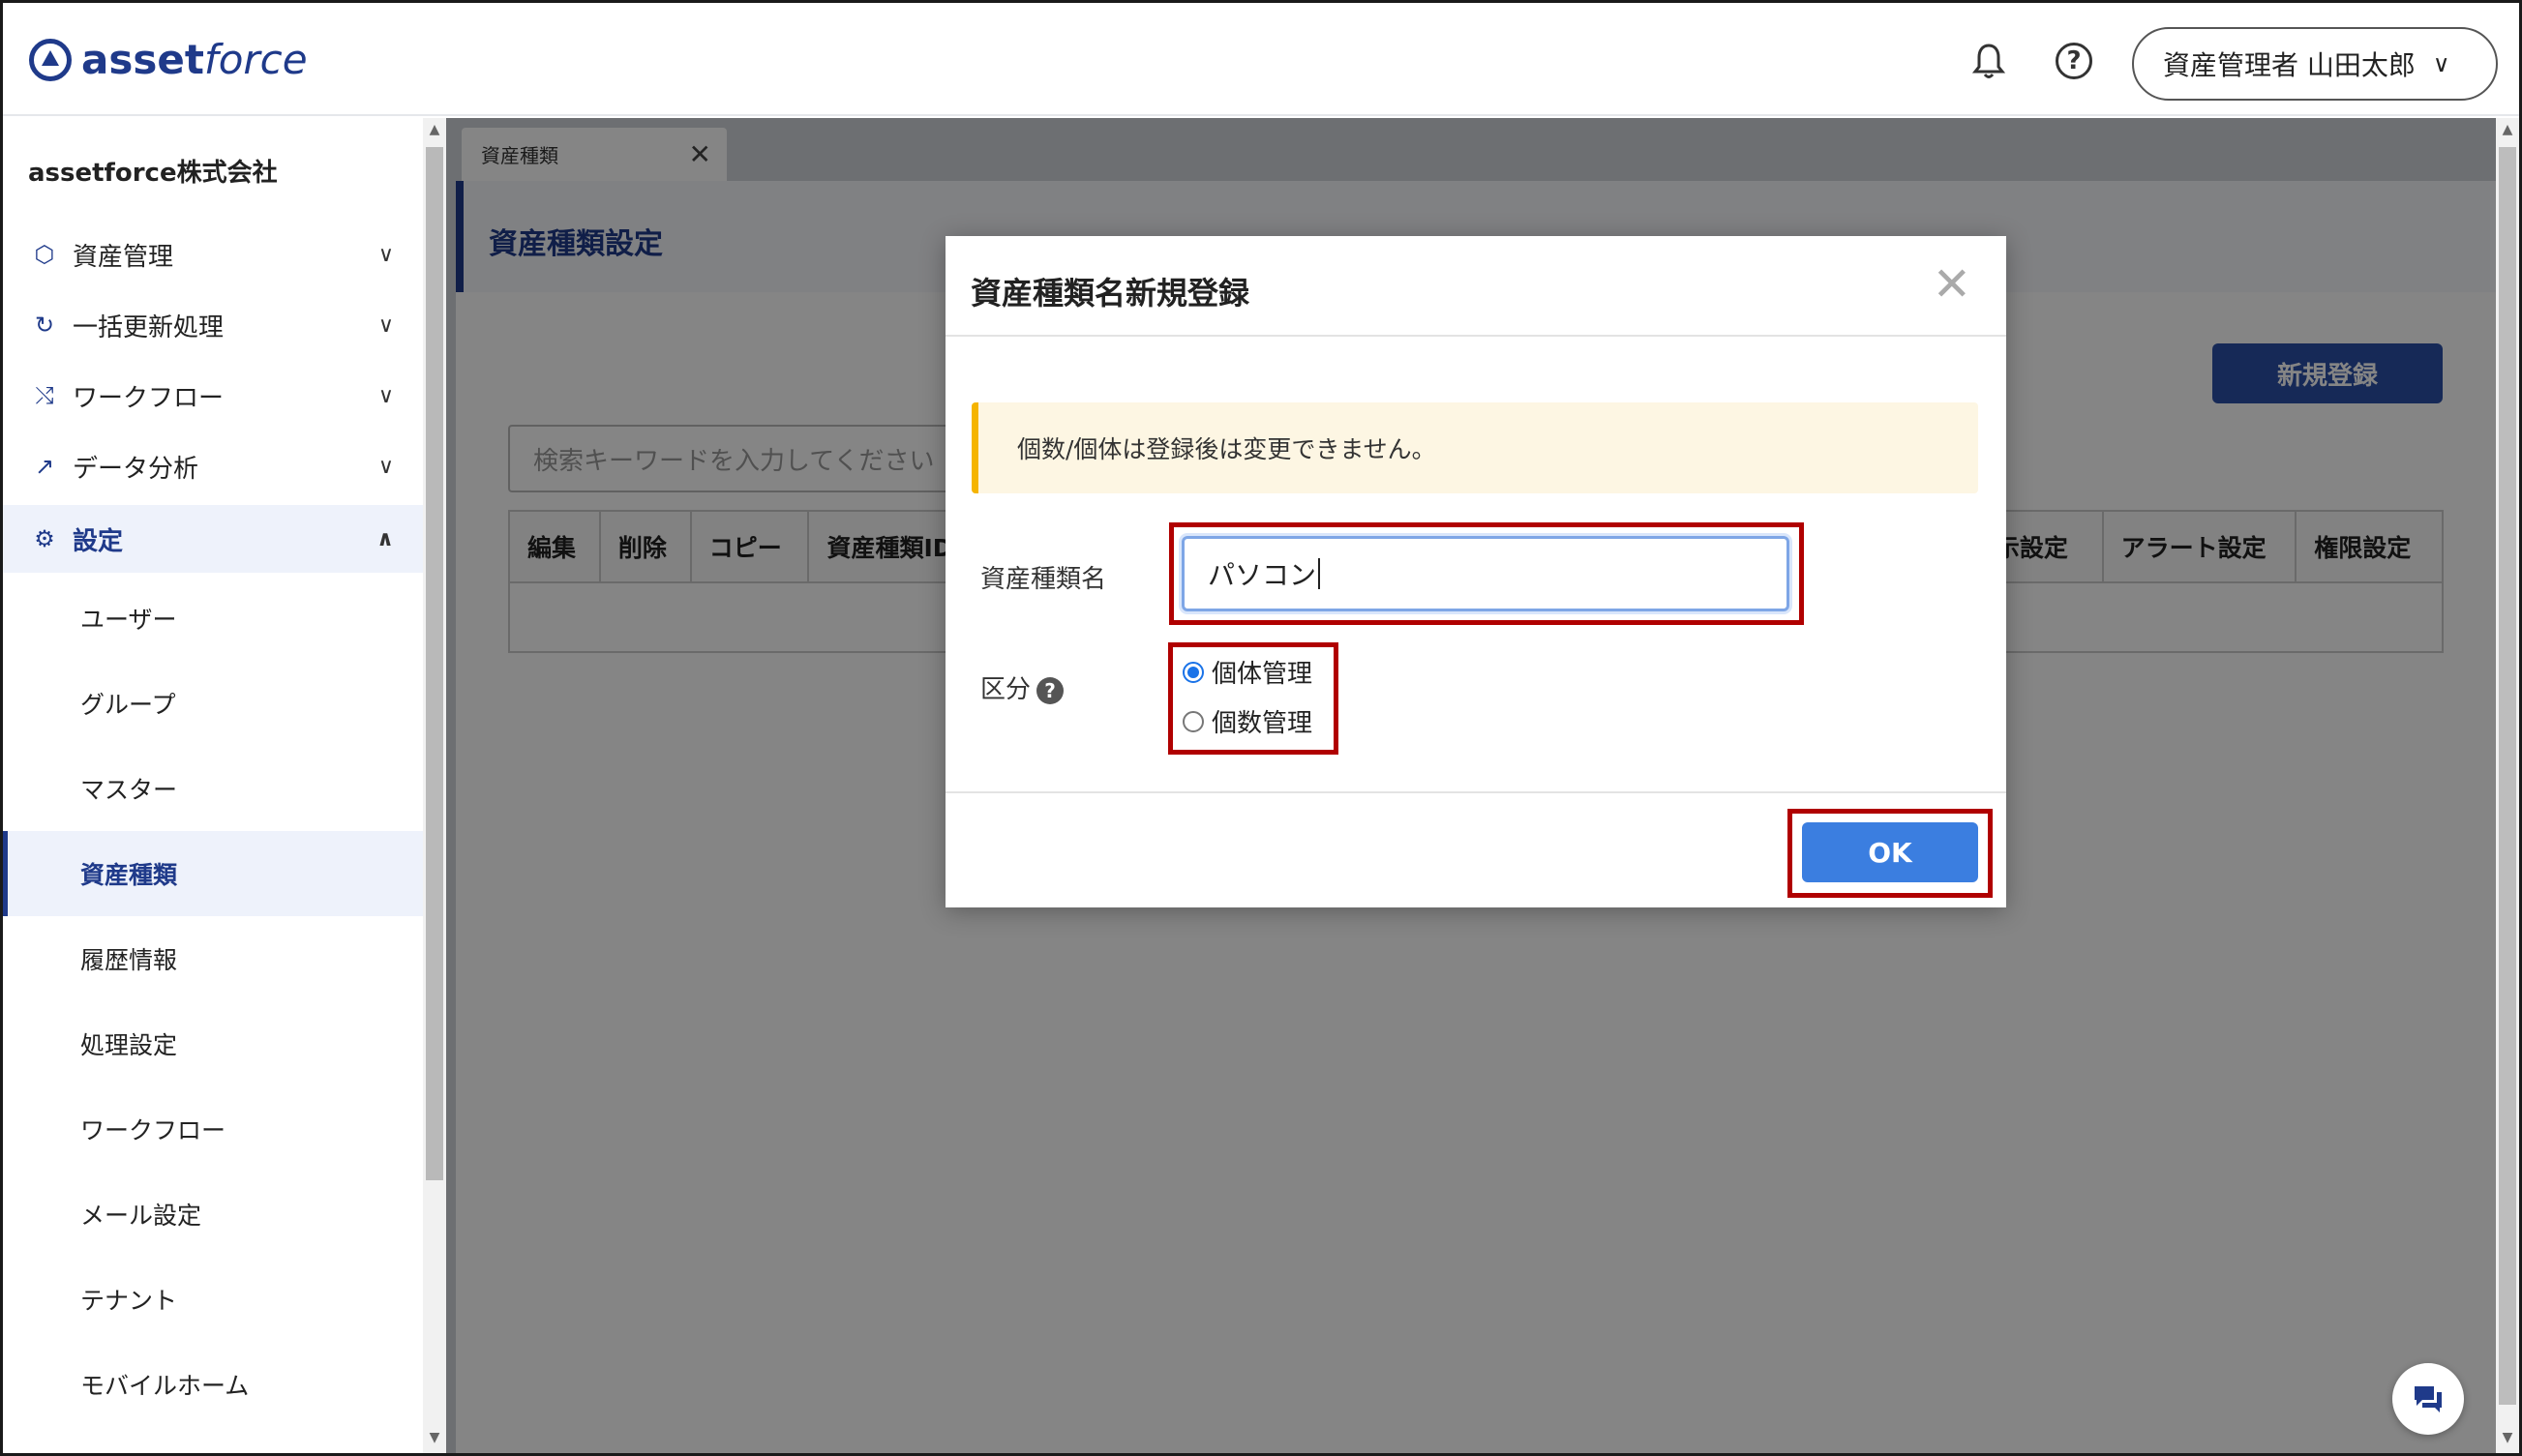 The width and height of the screenshot is (2522, 1456). What do you see at coordinates (1044, 580) in the screenshot?
I see `asset-type-name-label: 資産種類名` at bounding box center [1044, 580].